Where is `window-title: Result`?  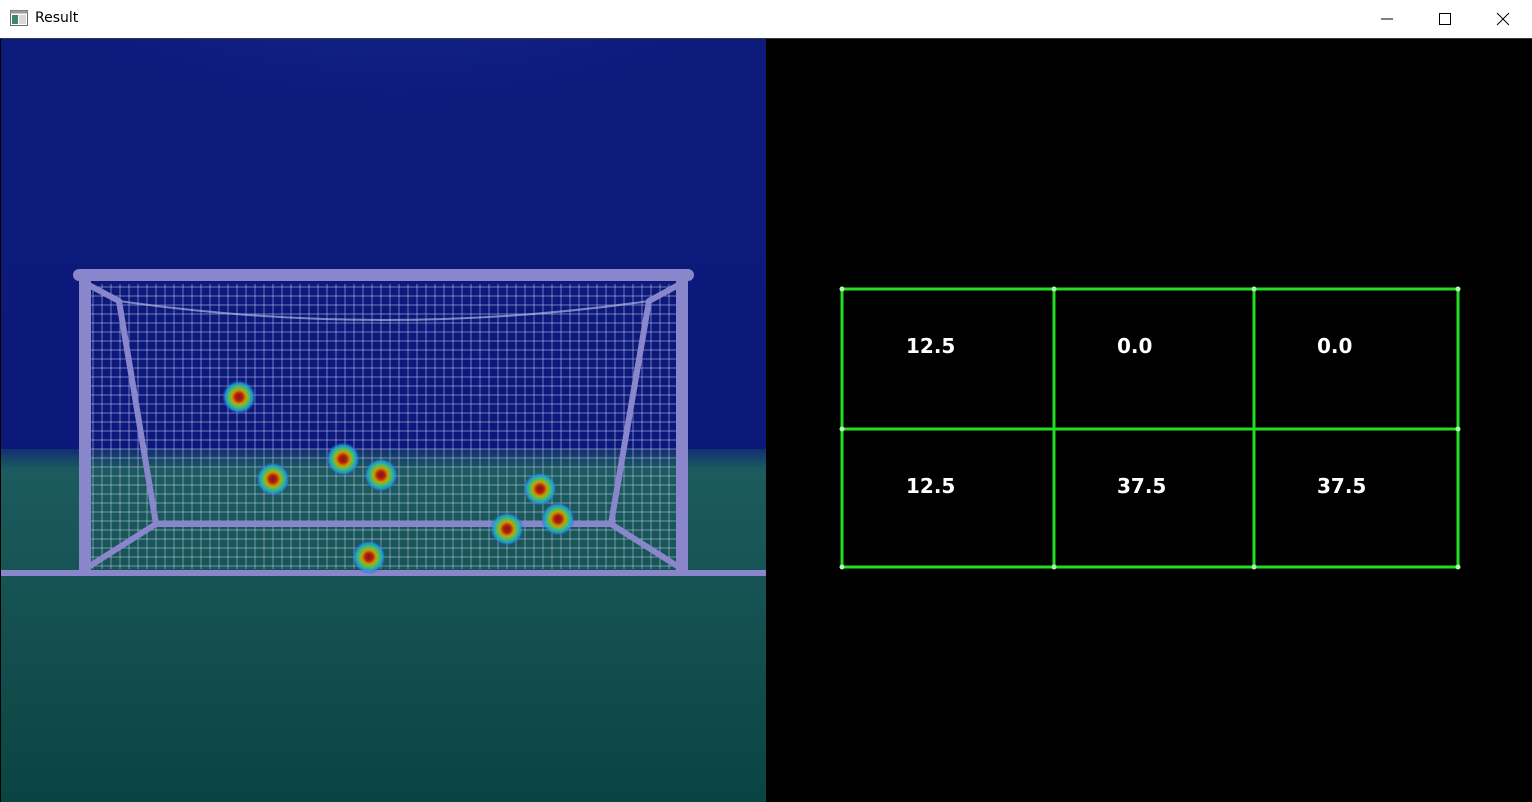
window-title: Result is located at coordinates (57, 18).